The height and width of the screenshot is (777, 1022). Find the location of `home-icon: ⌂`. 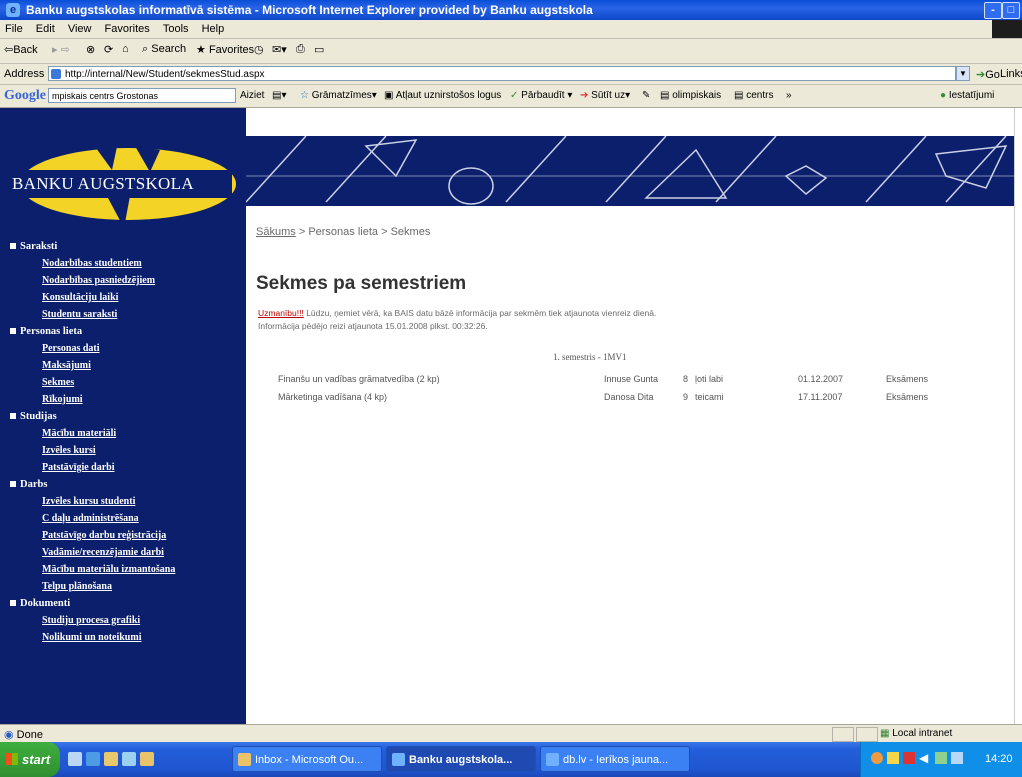

home-icon: ⌂ is located at coordinates (125, 49).